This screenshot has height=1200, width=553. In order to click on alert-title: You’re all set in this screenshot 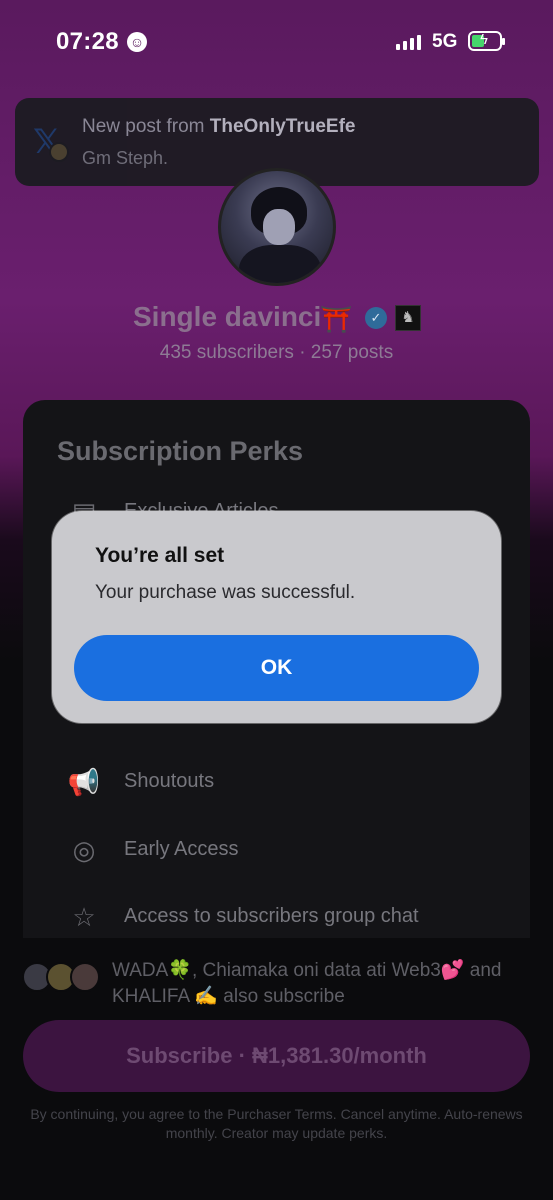, I will do `click(160, 555)`.